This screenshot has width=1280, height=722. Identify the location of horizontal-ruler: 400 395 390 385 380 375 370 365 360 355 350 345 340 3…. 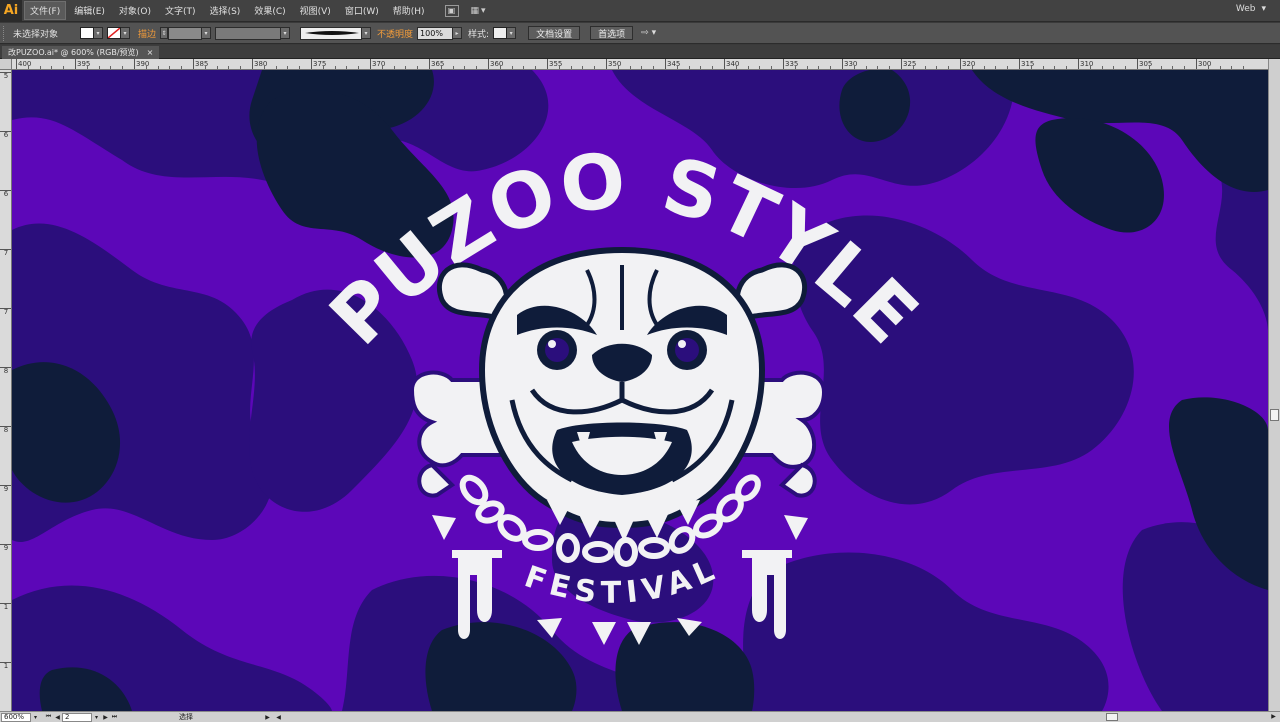
(640, 64).